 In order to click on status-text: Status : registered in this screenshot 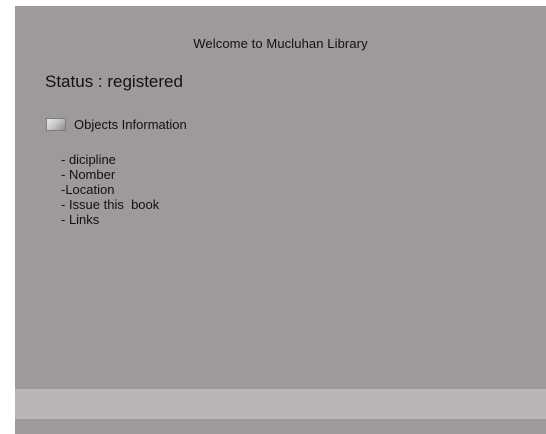, I will do `click(114, 81)`.